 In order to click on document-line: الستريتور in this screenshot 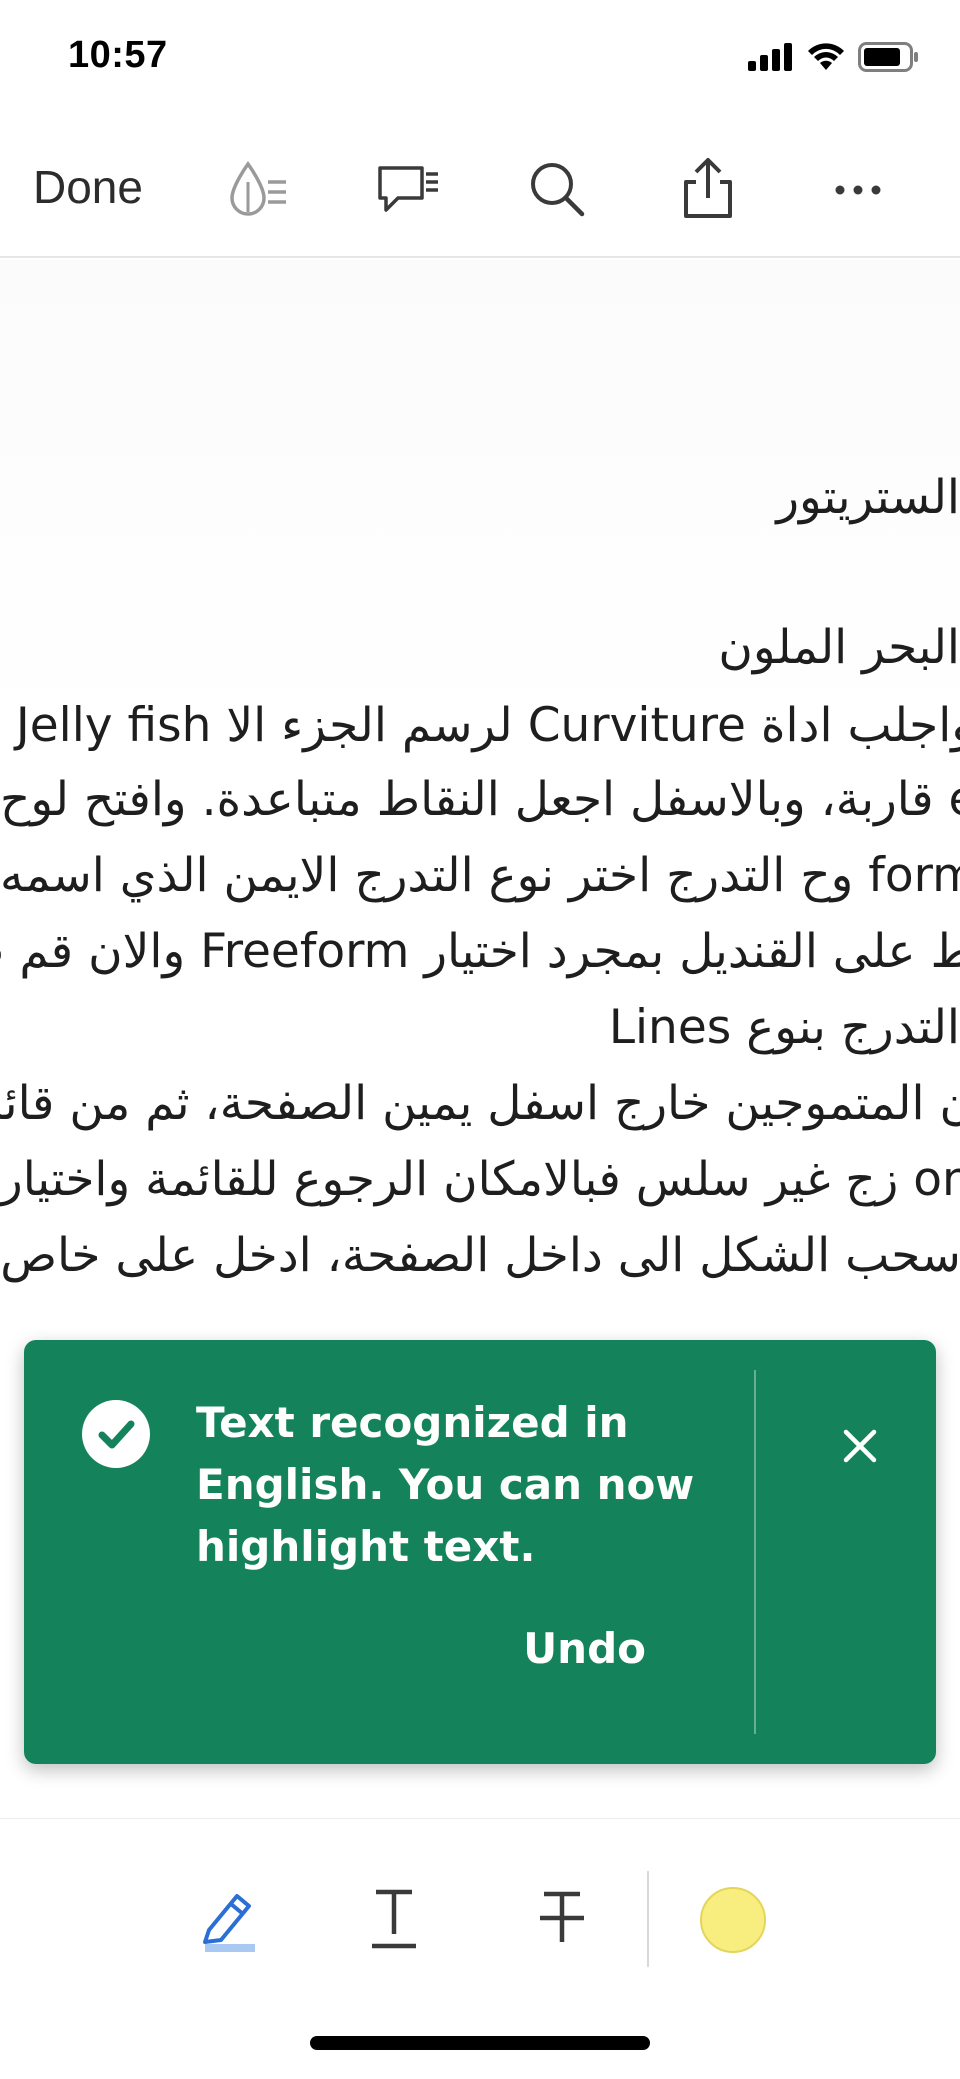, I will do `click(868, 497)`.